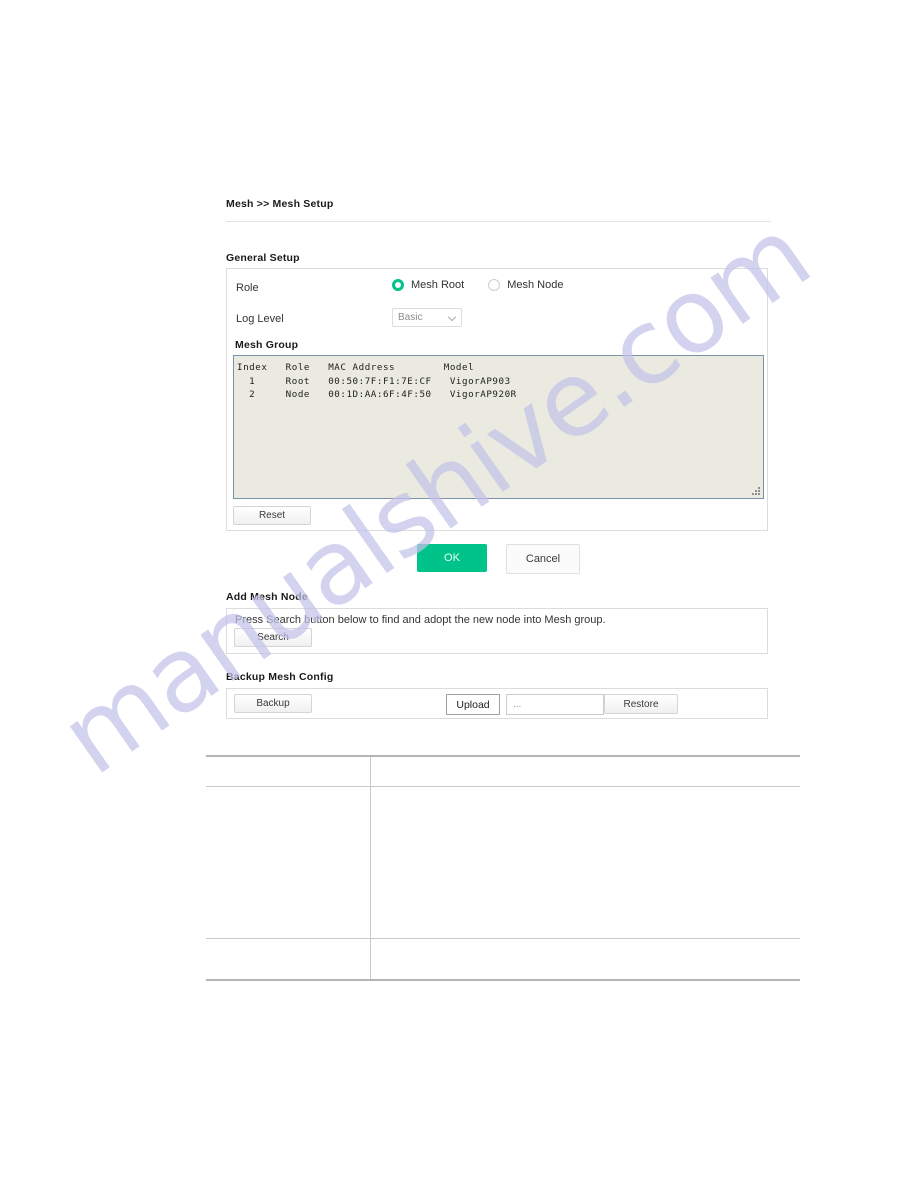  I want to click on upload-button: Upload, so click(473, 704).